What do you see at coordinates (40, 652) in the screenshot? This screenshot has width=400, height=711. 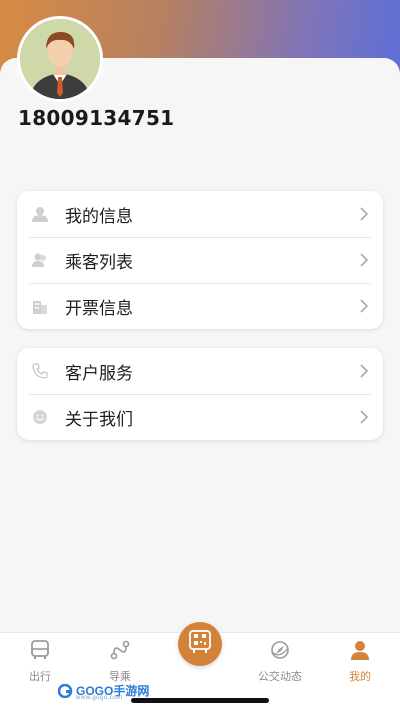 I see `bus-icon` at bounding box center [40, 652].